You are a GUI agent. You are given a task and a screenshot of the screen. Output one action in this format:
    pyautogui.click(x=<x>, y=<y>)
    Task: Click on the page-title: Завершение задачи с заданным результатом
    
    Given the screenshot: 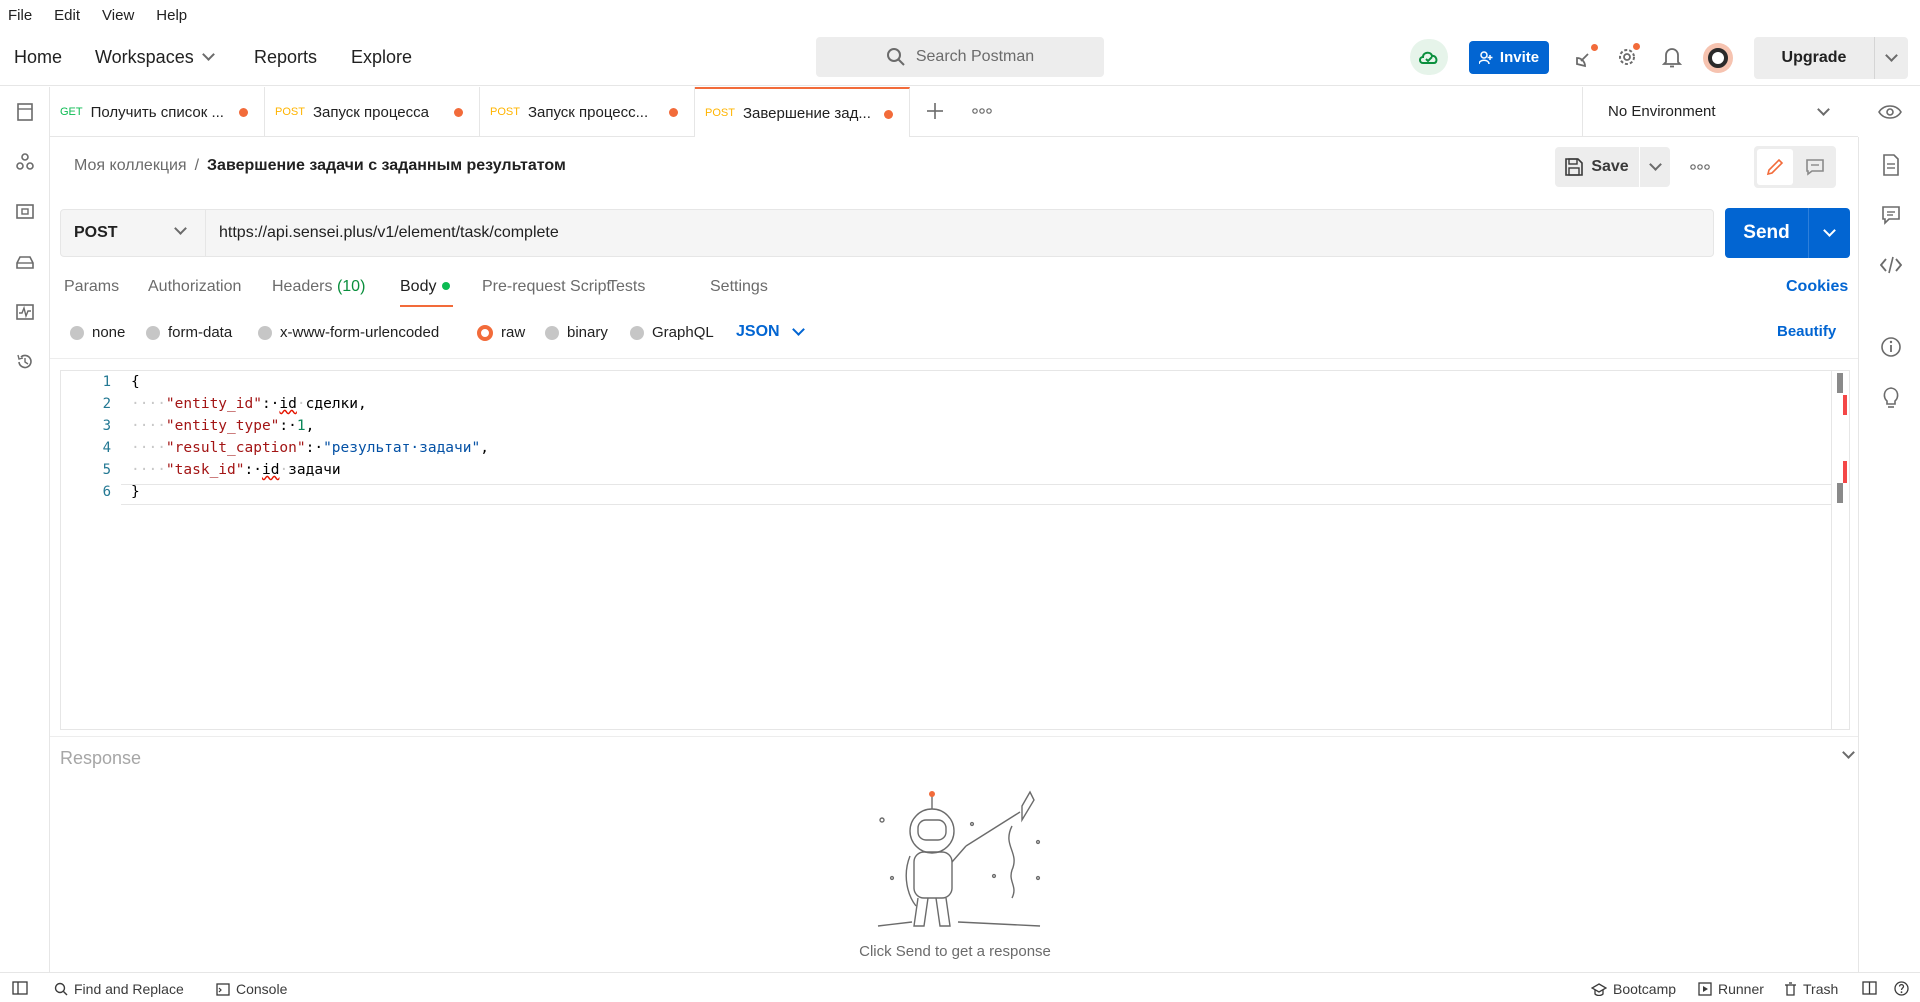 What is the action you would take?
    pyautogui.click(x=386, y=165)
    